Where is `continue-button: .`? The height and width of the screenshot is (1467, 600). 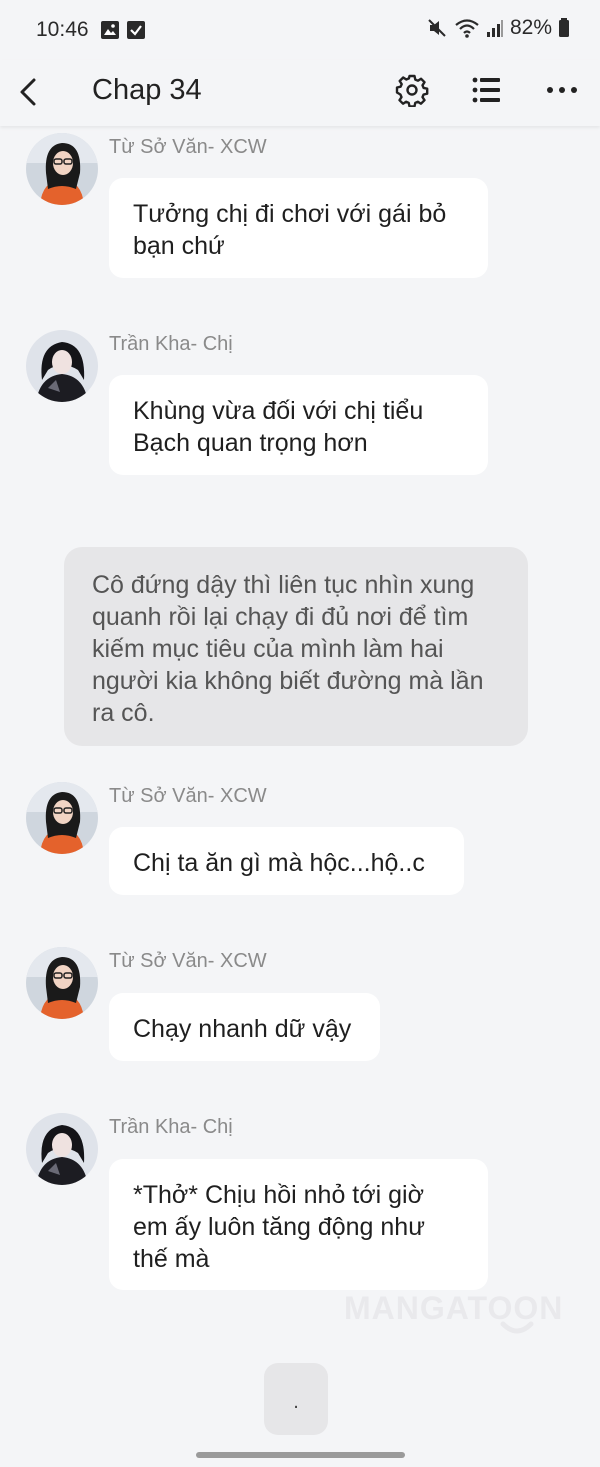 continue-button: . is located at coordinates (296, 1399).